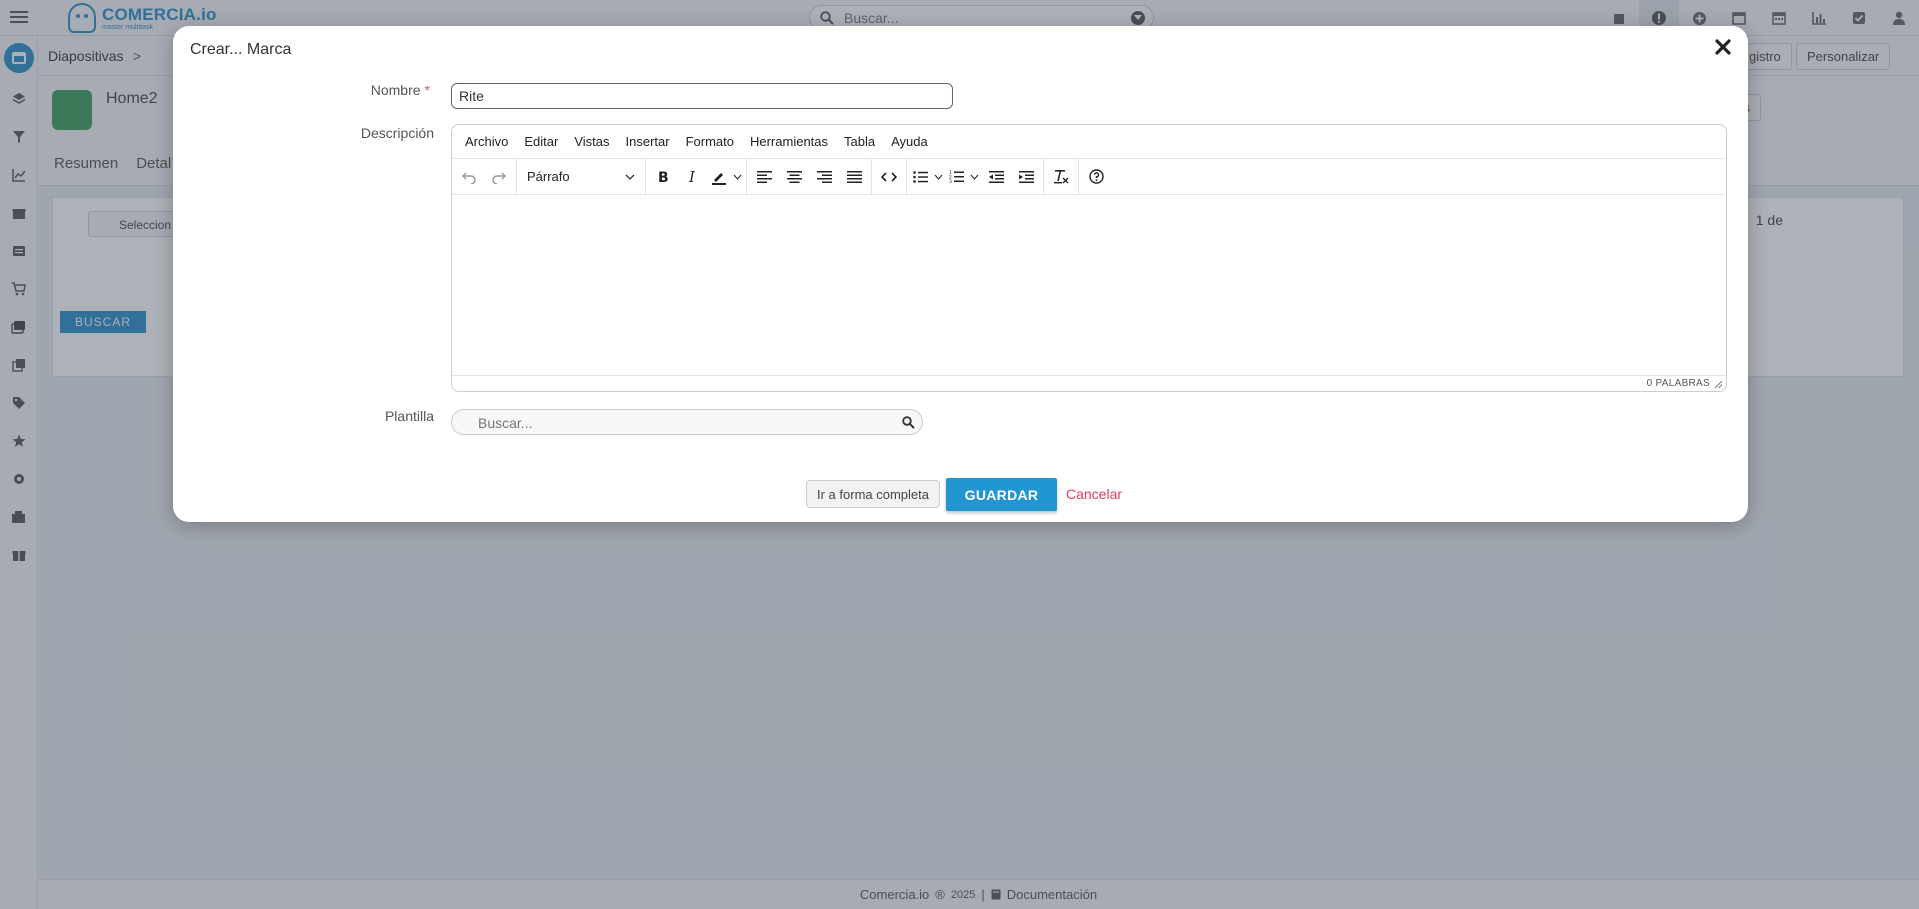  What do you see at coordinates (794, 177) in the screenshot?
I see `align-center-icon` at bounding box center [794, 177].